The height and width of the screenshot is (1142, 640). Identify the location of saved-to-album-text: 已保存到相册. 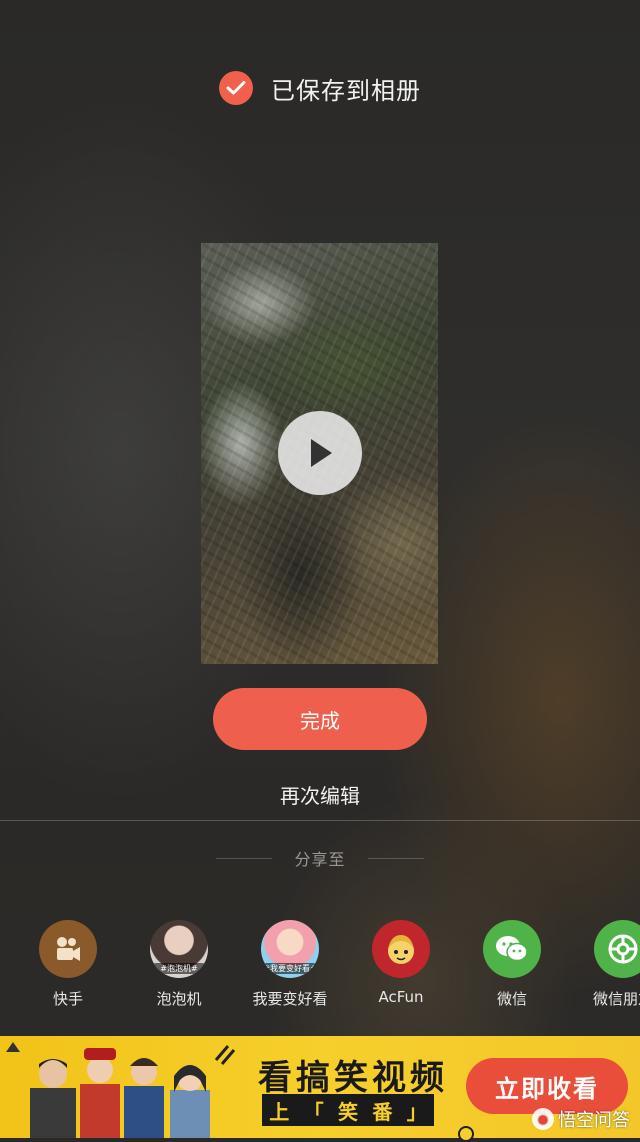
(346, 90).